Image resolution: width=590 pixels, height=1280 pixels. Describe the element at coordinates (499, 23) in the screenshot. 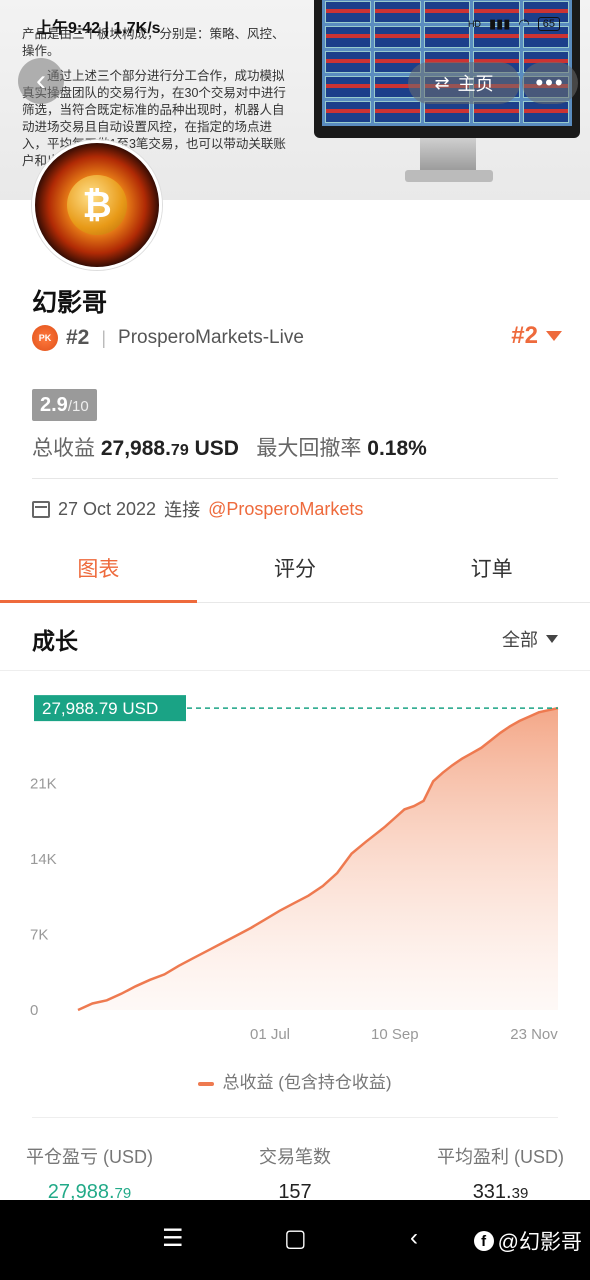

I see `signal-icon: ▮▮▮` at that location.